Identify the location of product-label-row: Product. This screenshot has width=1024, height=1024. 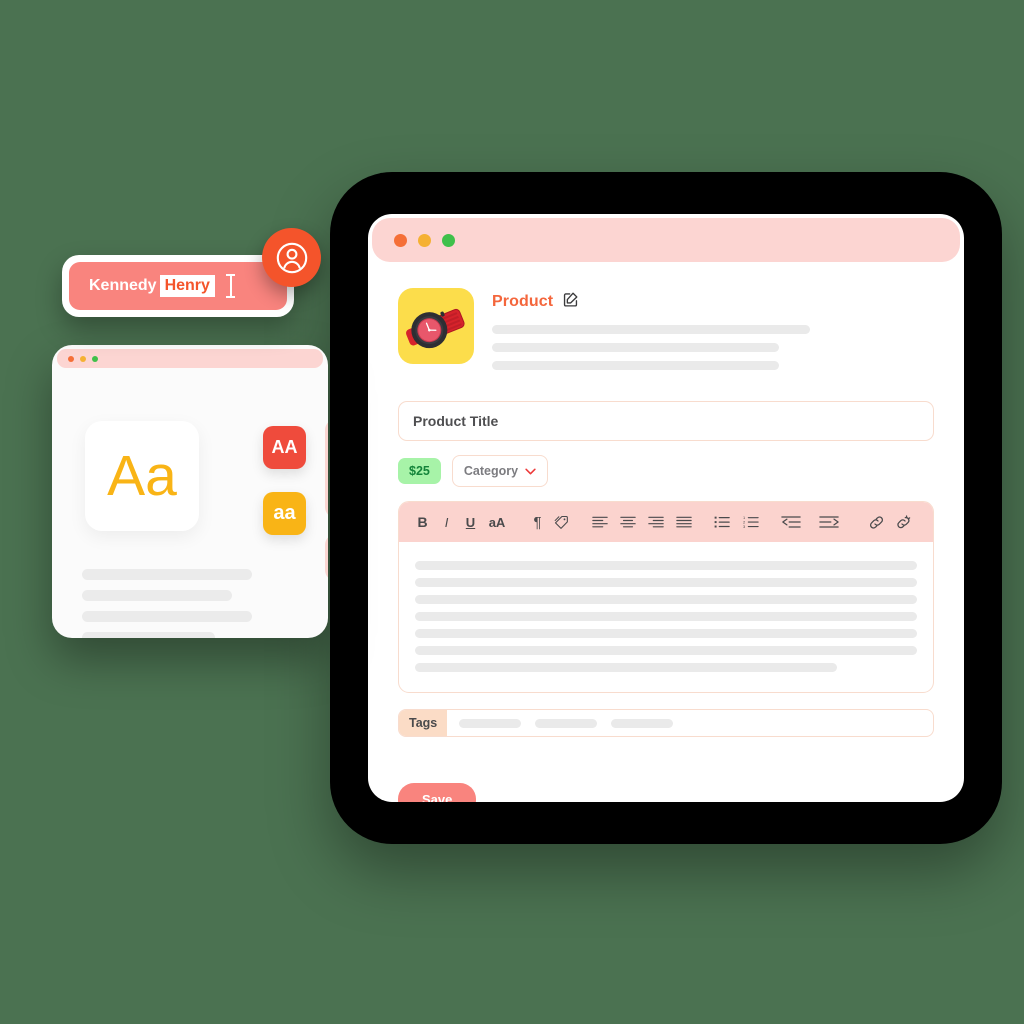
(713, 302).